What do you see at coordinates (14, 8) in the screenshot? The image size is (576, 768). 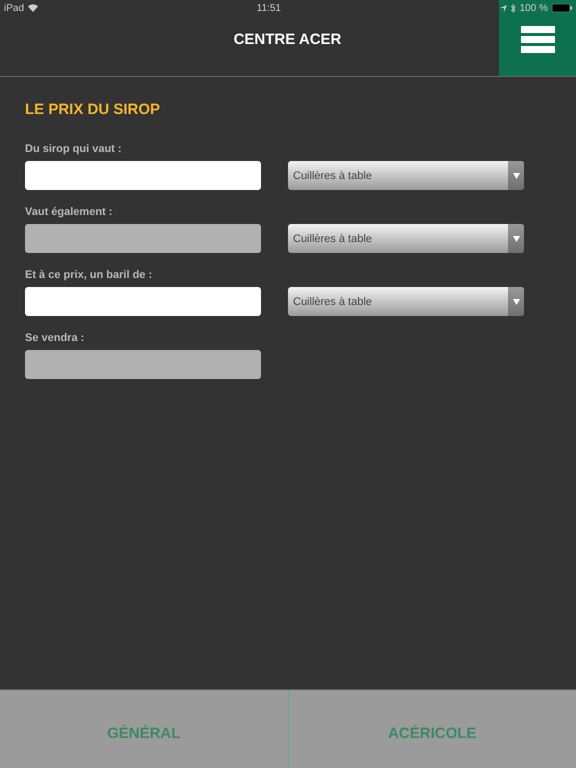 I see `device-name: iPad` at bounding box center [14, 8].